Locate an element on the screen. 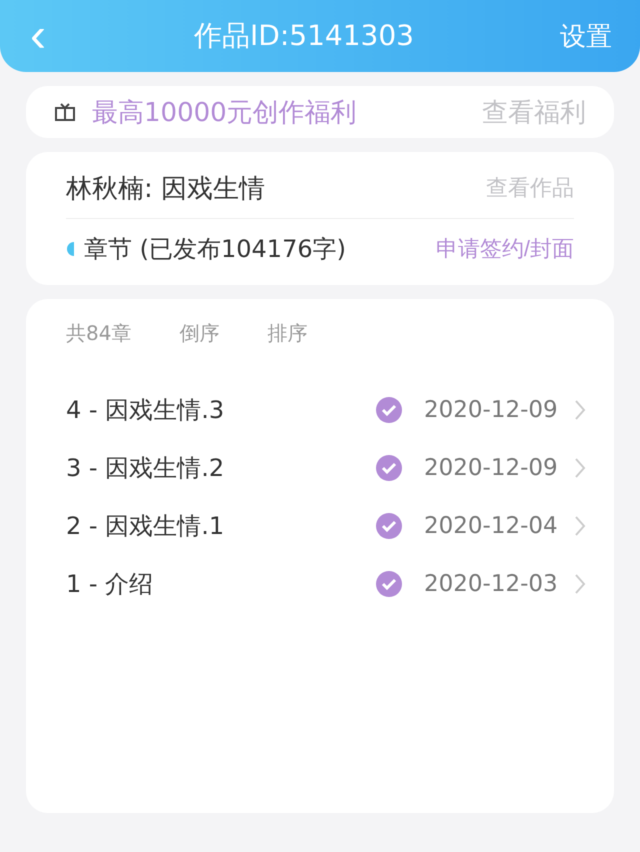 Image resolution: width=640 pixels, height=852 pixels. work-title: 林秋楠: 因戏生情 is located at coordinates (166, 189).